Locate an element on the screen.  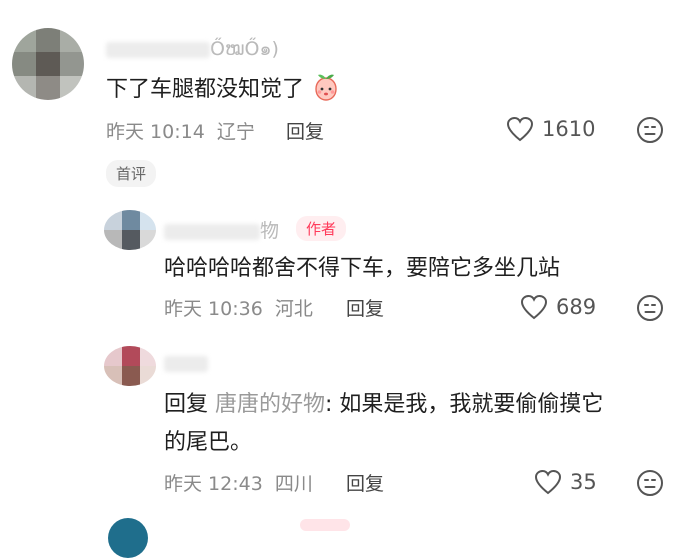
comment-meta: 昨天 10:14 辽宁 is located at coordinates (180, 130).